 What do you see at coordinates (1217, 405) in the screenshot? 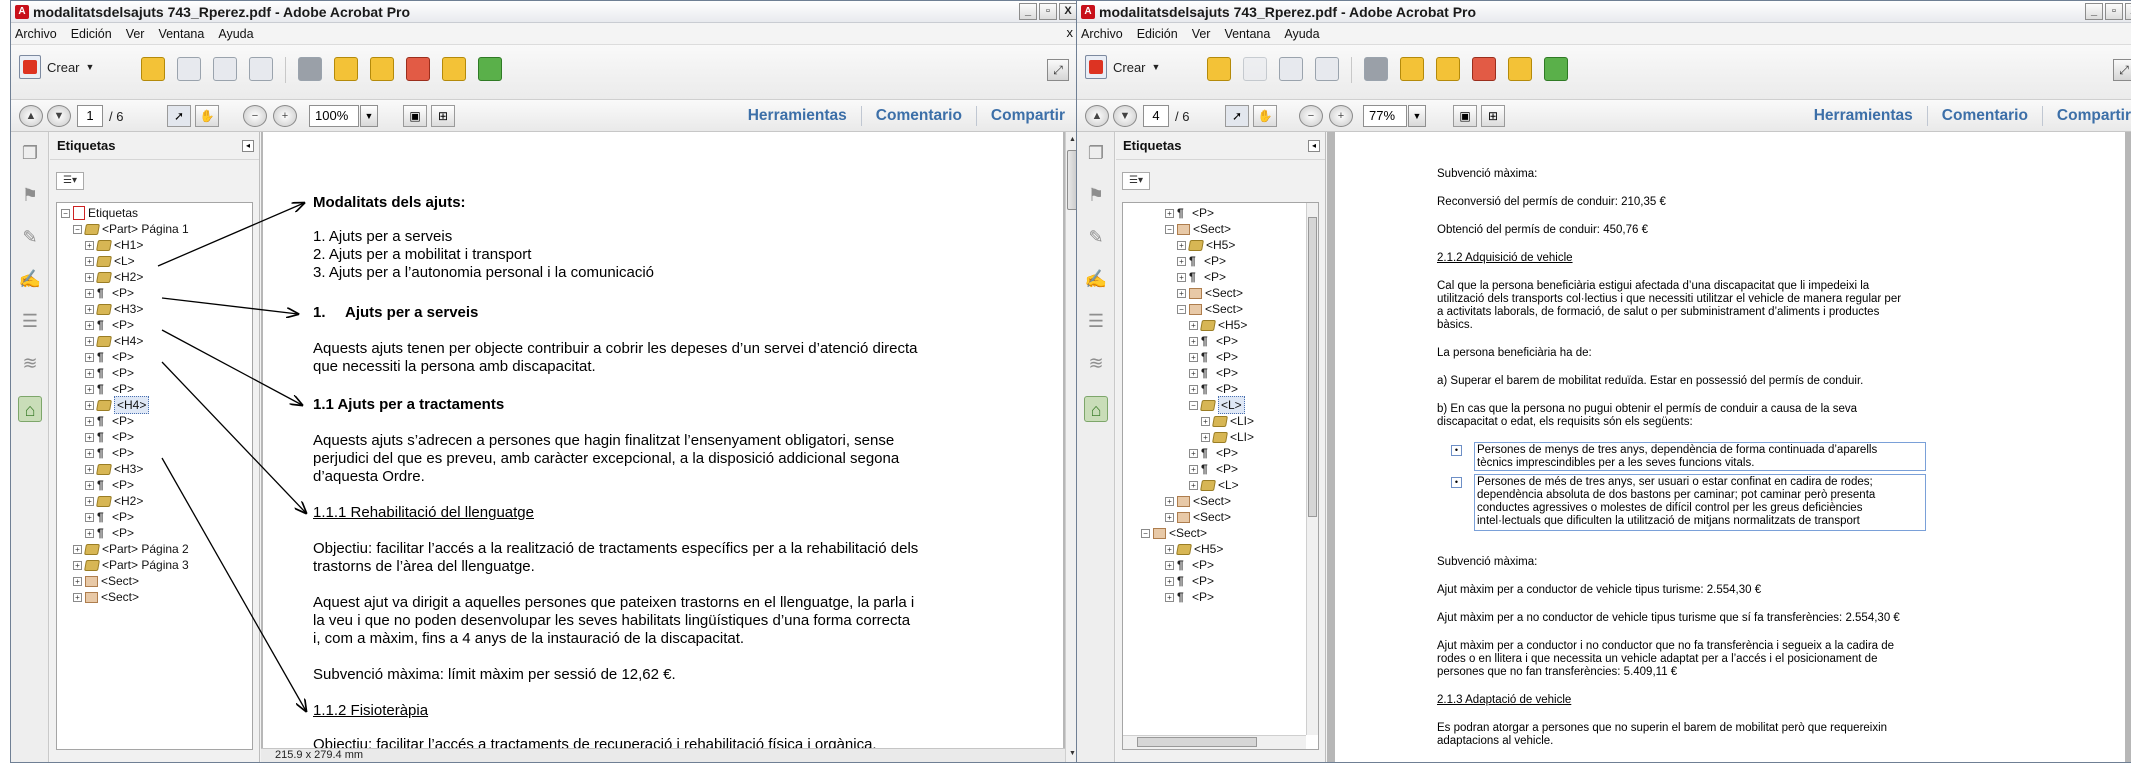
I see `tree-item: − <L>` at bounding box center [1217, 405].